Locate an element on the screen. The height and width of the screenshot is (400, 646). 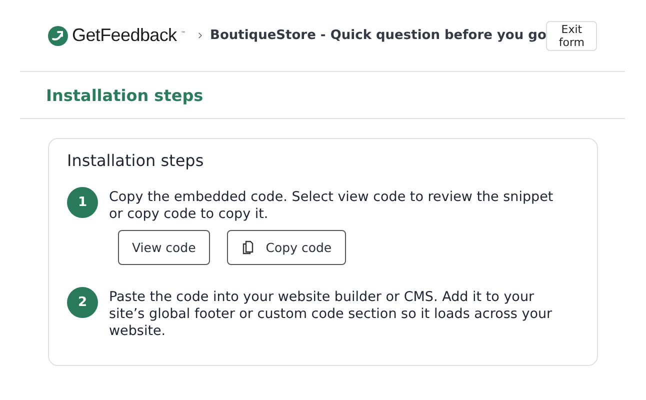
step-text: Paste the code into your website builder or CMS. Add it to your site’s global footer or custom code section so it loads across your website. is located at coordinates (331, 314).